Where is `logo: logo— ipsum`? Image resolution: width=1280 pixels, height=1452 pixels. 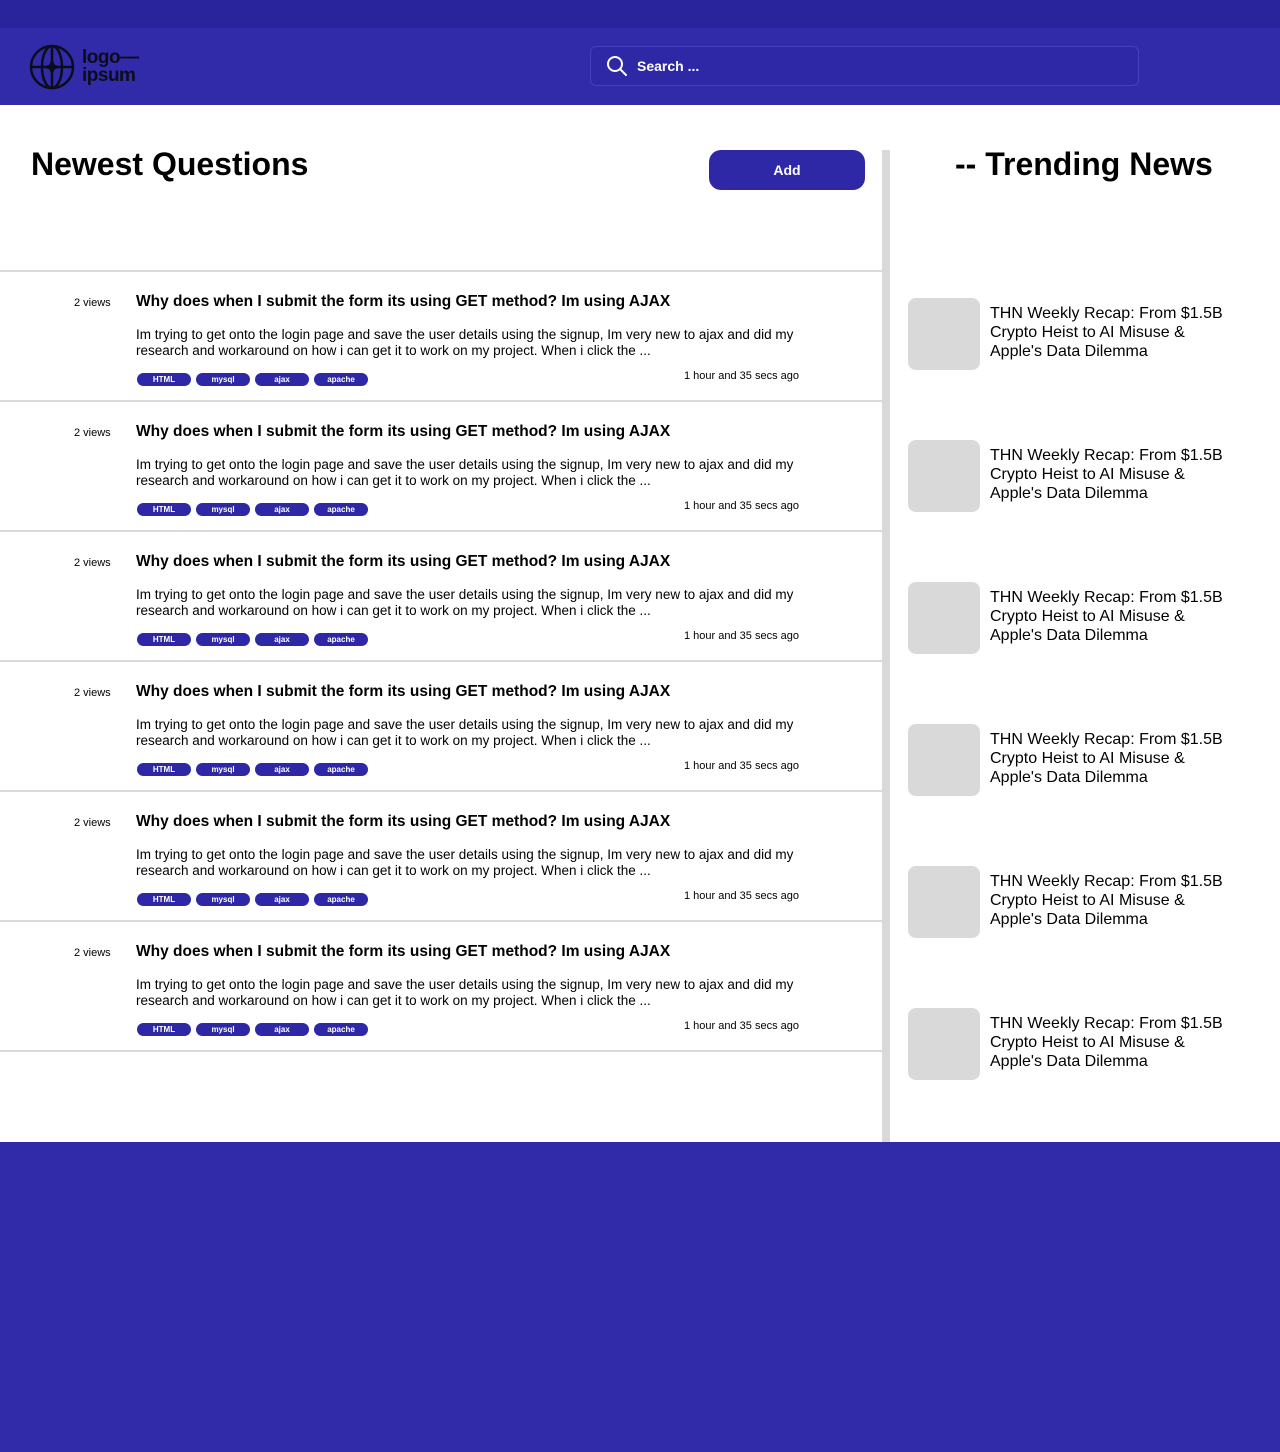 logo: logo— ipsum is located at coordinates (94, 67).